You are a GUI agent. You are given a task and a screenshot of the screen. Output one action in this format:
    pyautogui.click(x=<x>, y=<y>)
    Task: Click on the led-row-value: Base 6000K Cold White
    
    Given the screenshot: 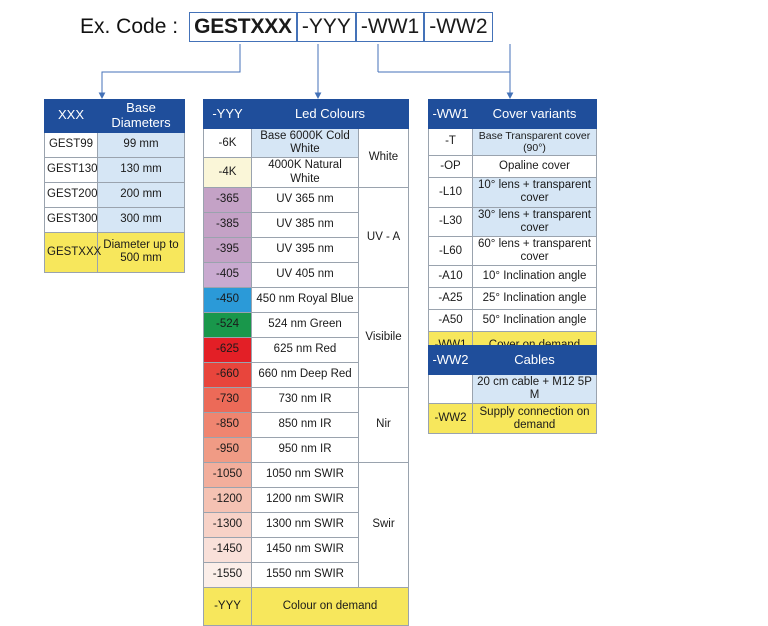 What is the action you would take?
    pyautogui.click(x=305, y=143)
    